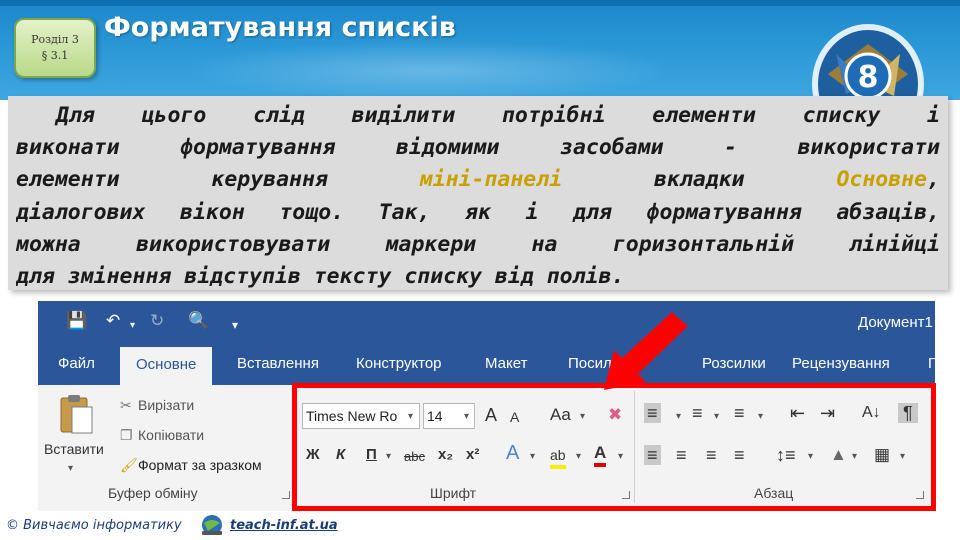 This screenshot has width=960, height=540. What do you see at coordinates (868, 77) in the screenshot?
I see `grade-number: 8` at bounding box center [868, 77].